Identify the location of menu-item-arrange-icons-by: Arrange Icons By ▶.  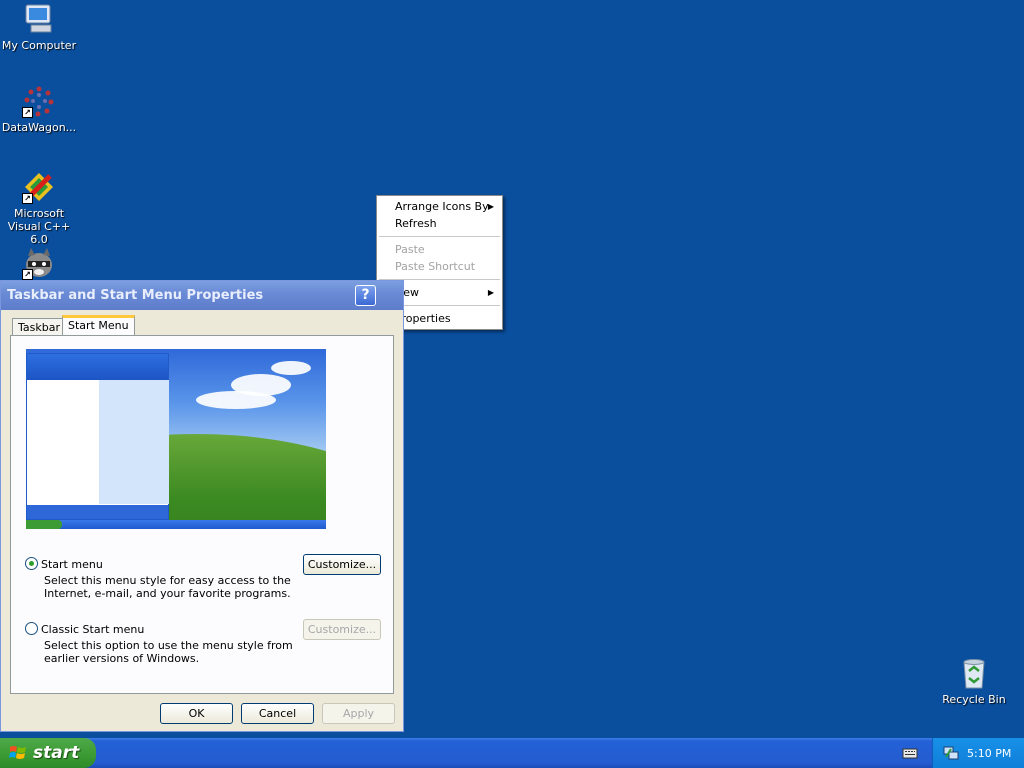
(439, 206).